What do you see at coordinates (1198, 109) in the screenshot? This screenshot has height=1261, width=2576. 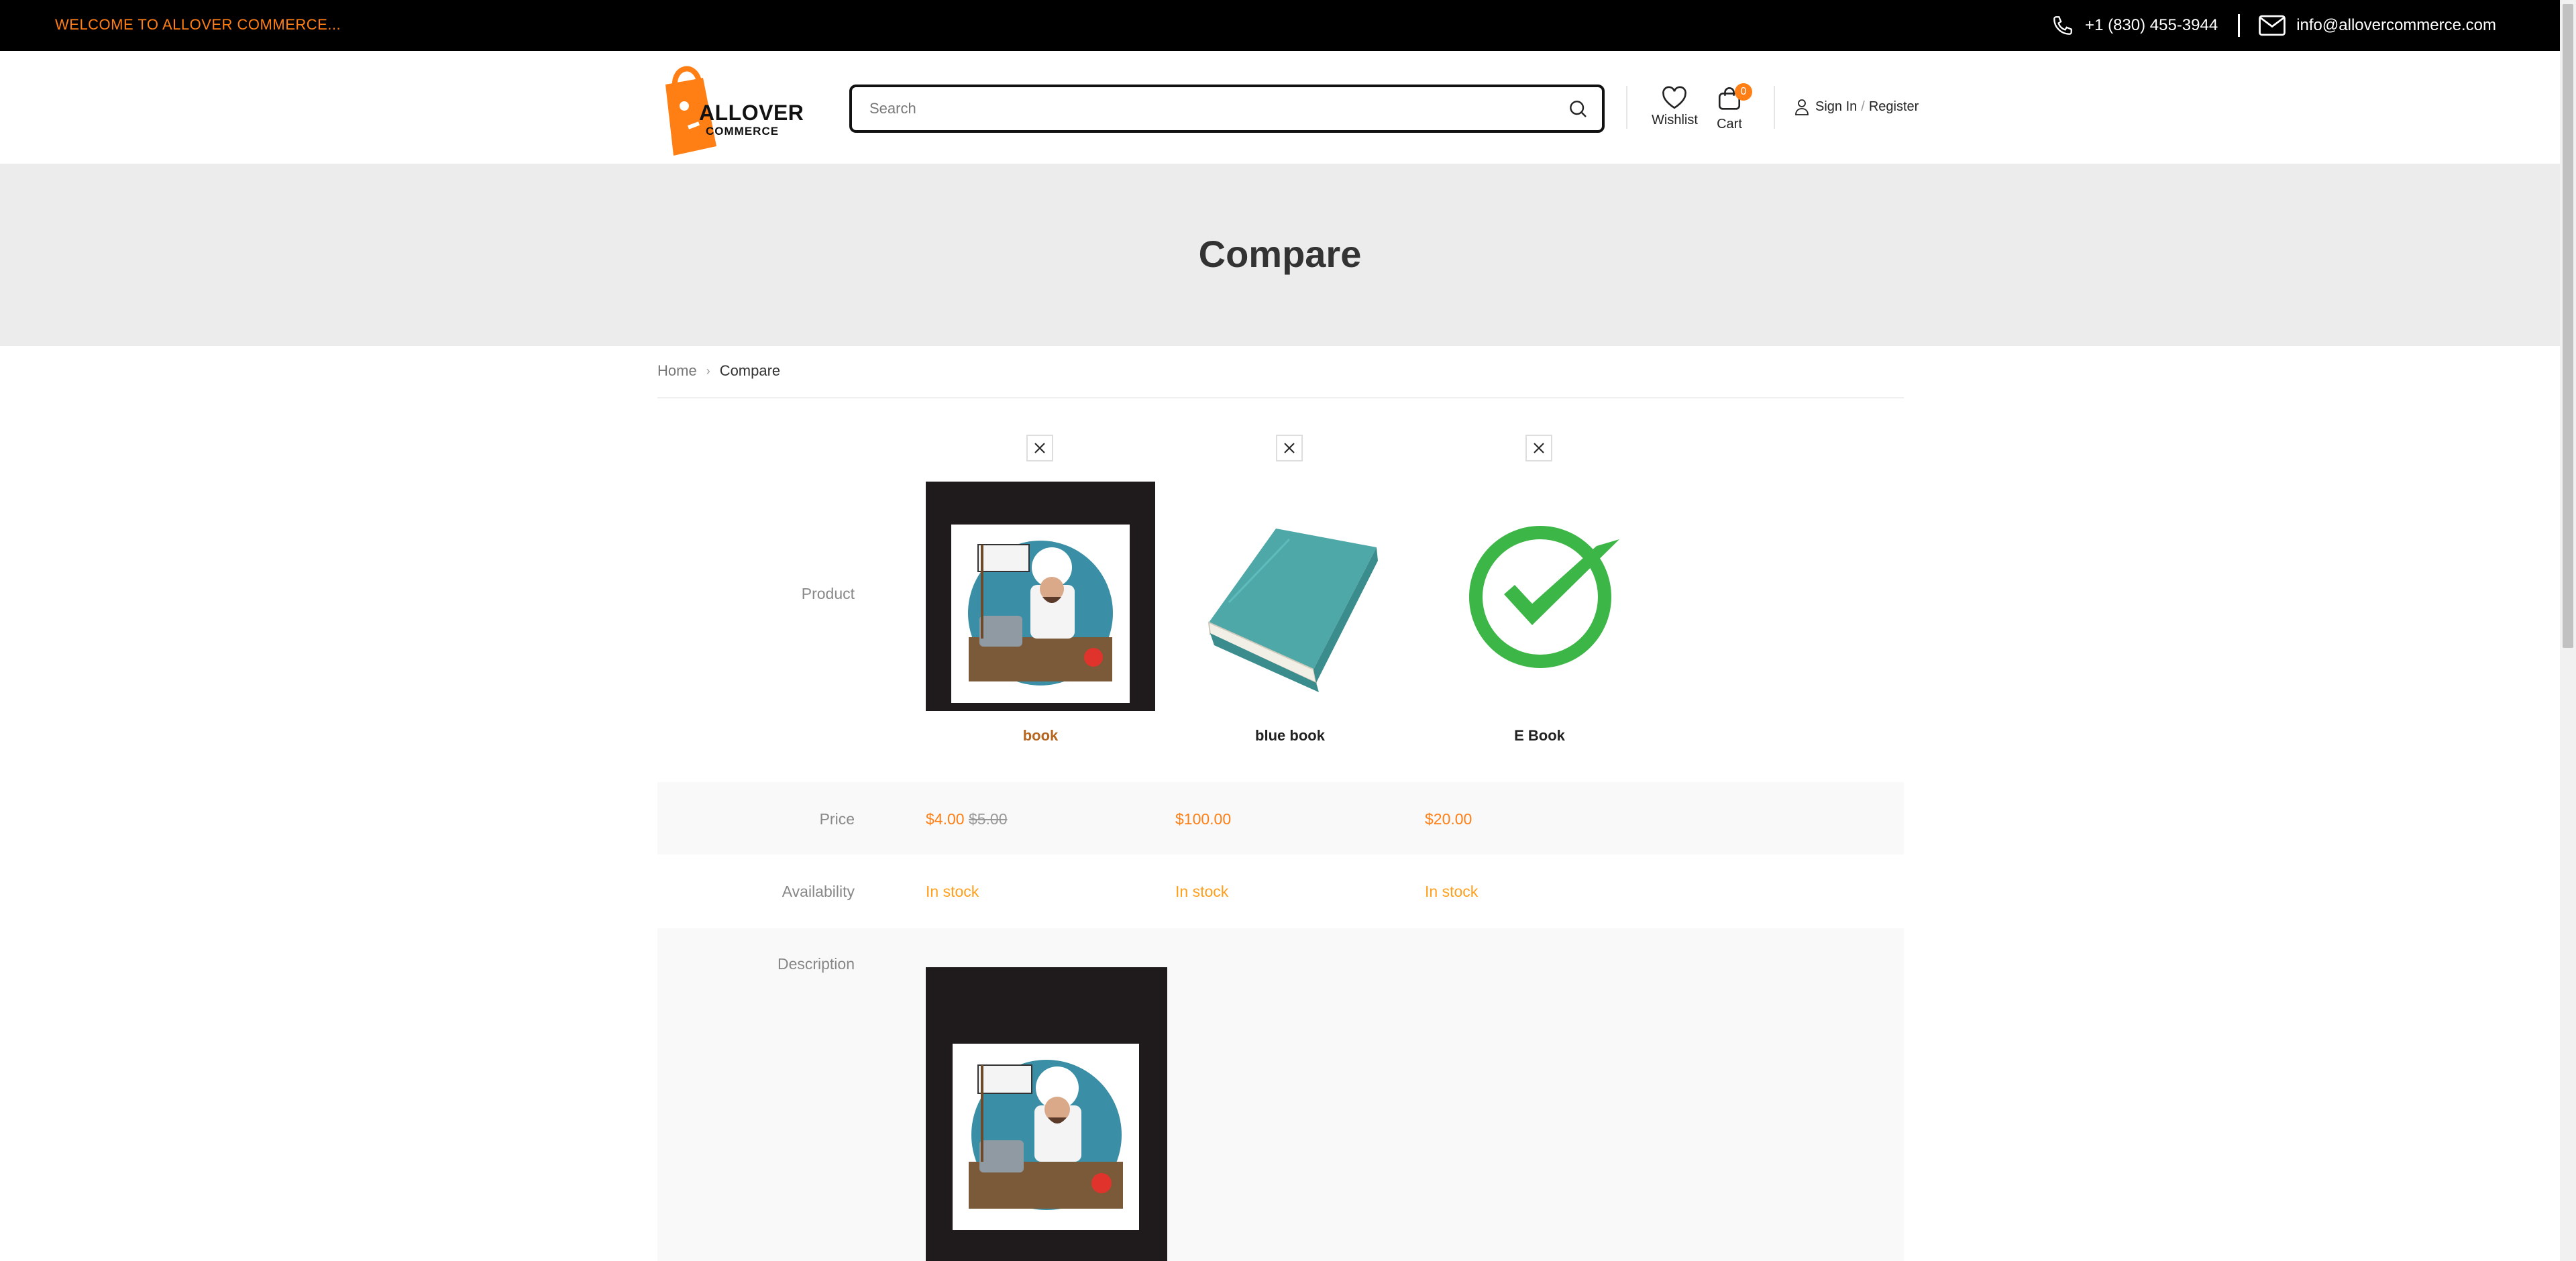 I see `search-input` at bounding box center [1198, 109].